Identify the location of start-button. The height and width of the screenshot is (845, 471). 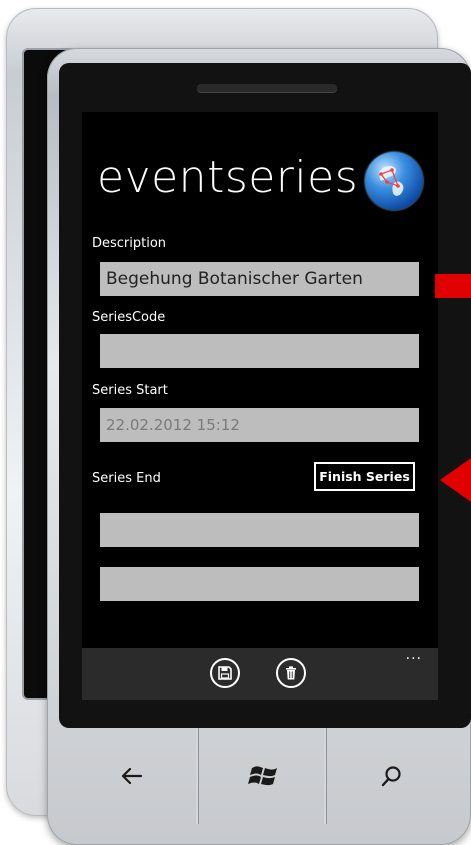
(264, 776).